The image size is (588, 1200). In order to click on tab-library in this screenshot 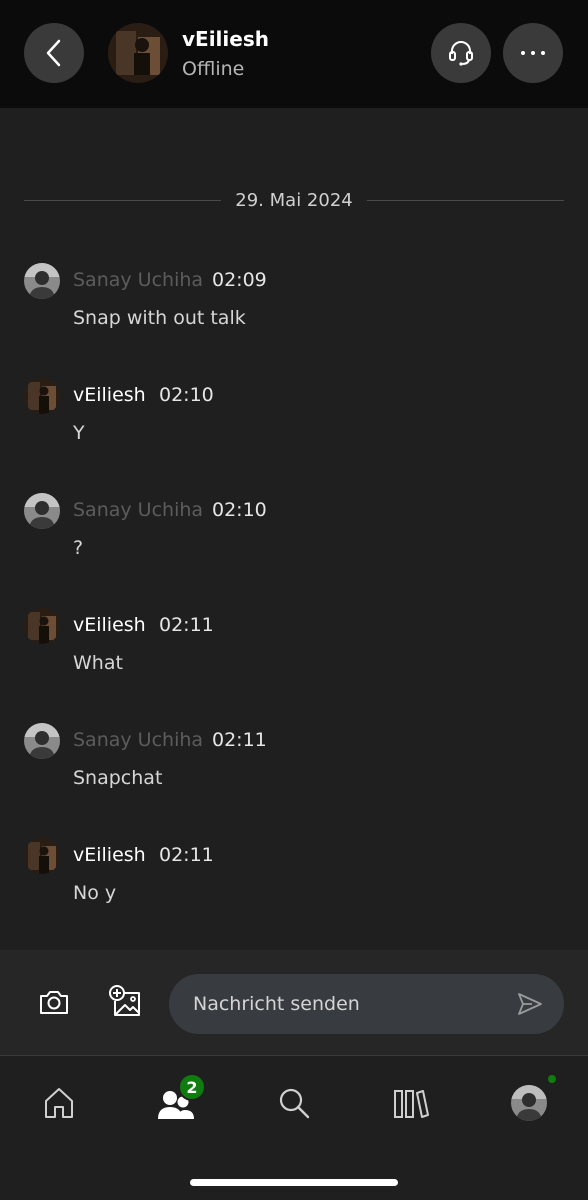, I will do `click(411, 1103)`.